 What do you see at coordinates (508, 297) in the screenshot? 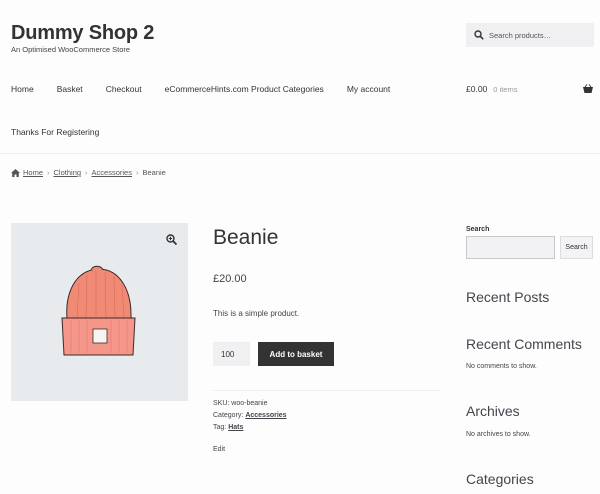
I see `recent-posts-heading: Recent Posts` at bounding box center [508, 297].